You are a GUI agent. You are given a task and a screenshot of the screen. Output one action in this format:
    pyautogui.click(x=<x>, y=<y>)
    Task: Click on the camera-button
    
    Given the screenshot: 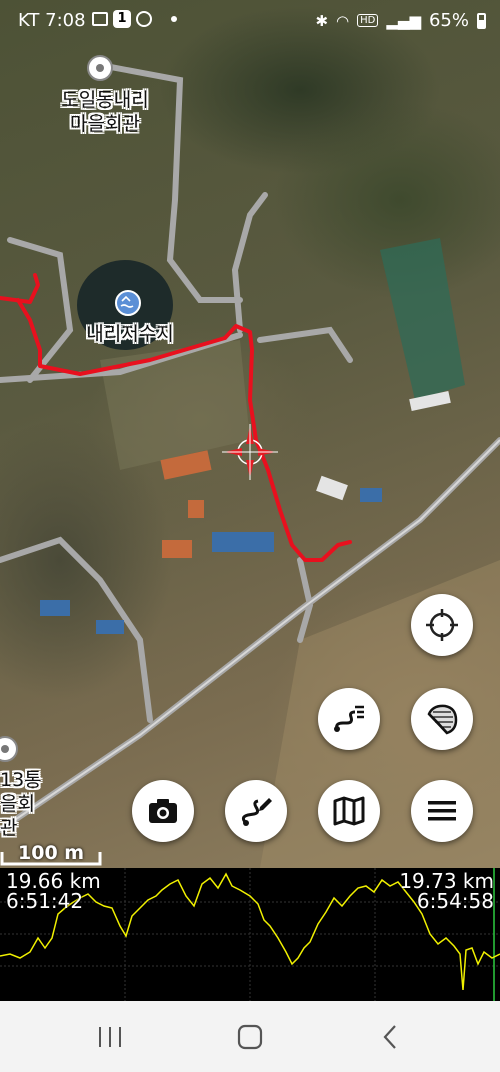 What is the action you would take?
    pyautogui.click(x=163, y=811)
    